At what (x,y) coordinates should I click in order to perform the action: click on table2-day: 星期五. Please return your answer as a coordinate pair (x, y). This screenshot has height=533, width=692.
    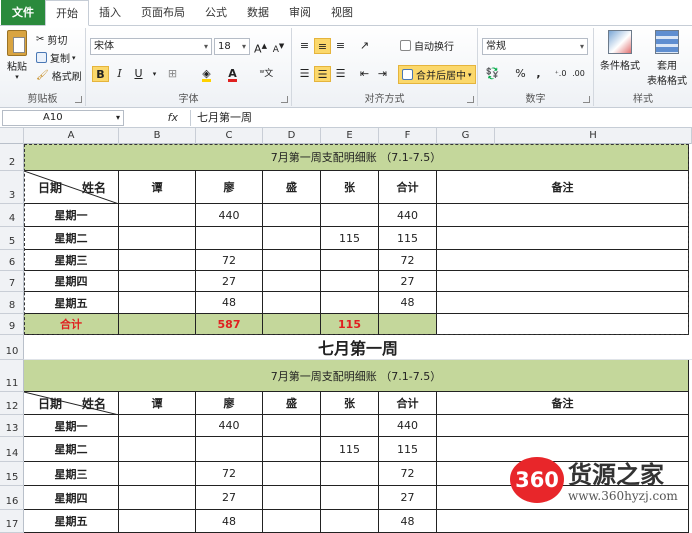
    Looking at the image, I should click on (71, 521).